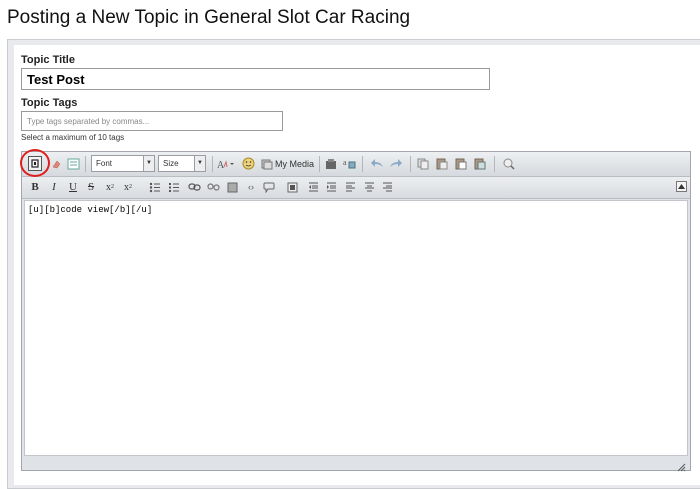 This screenshot has width=700, height=489. I want to click on collapse-arrow-icon, so click(681, 186).